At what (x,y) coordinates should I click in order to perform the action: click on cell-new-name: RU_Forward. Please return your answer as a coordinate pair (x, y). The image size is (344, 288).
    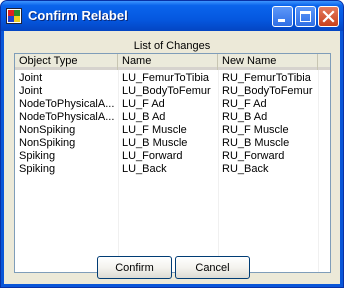
    Looking at the image, I should click on (253, 156).